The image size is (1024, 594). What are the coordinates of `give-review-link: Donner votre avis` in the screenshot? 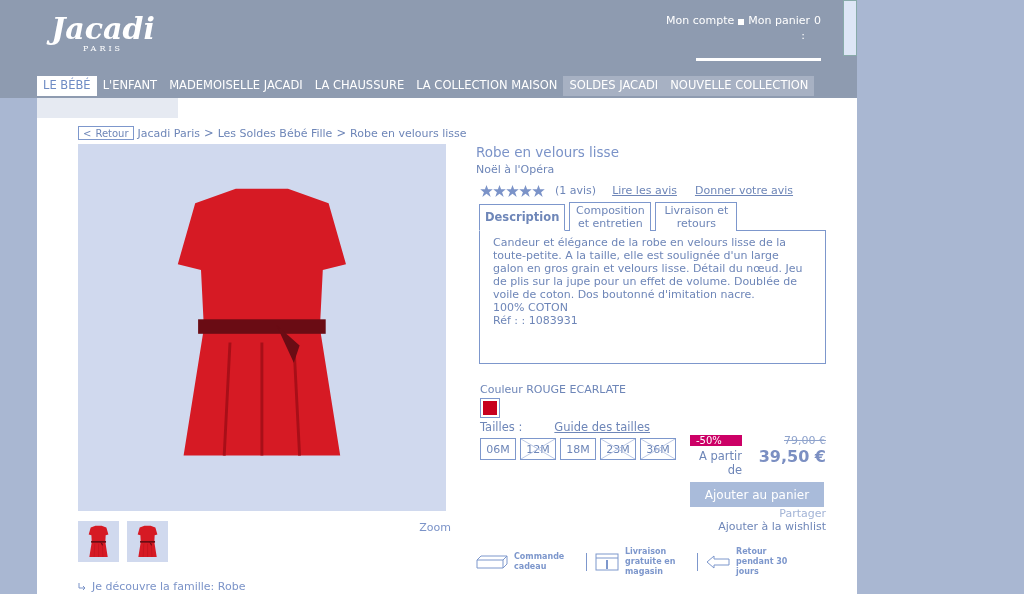 It's located at (744, 190).